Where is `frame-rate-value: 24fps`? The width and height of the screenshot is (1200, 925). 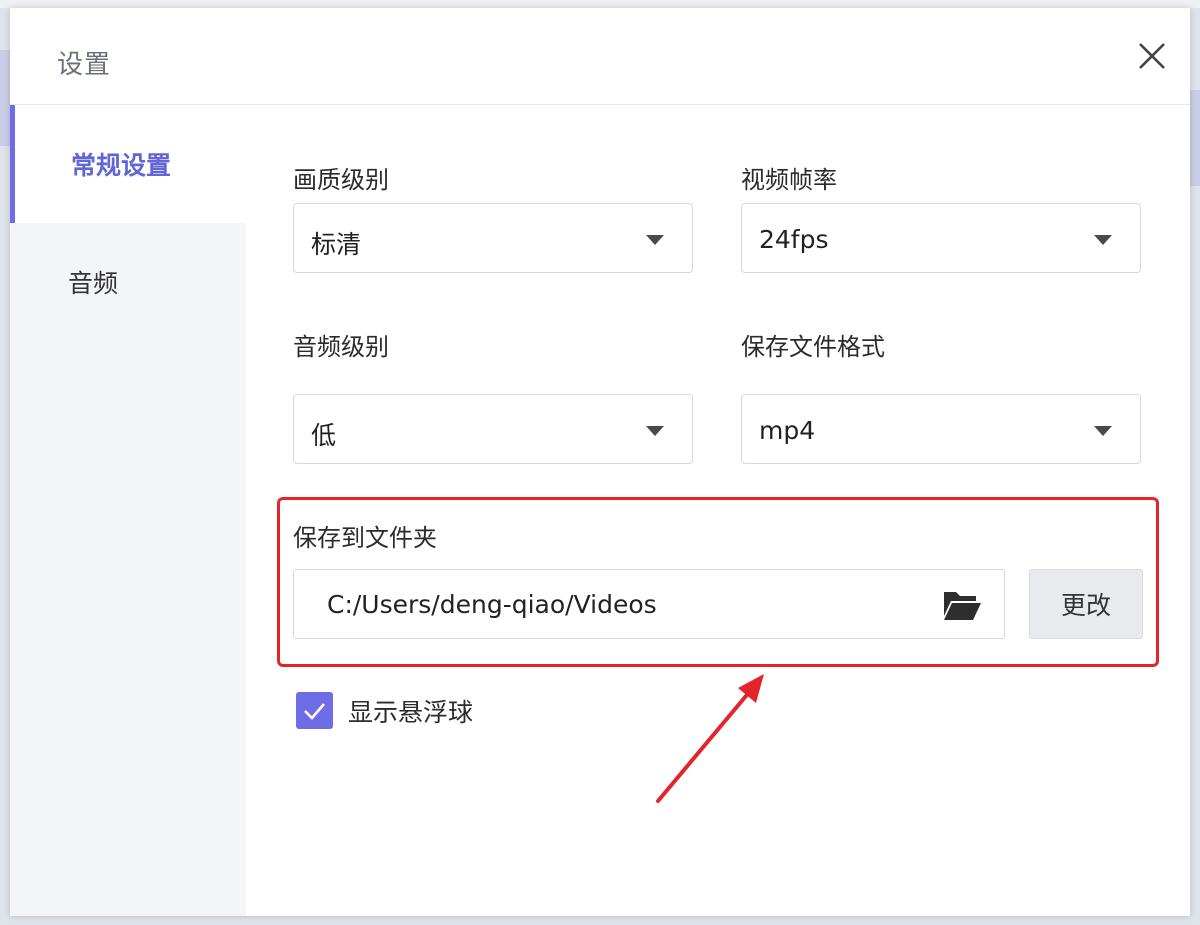 frame-rate-value: 24fps is located at coordinates (794, 239).